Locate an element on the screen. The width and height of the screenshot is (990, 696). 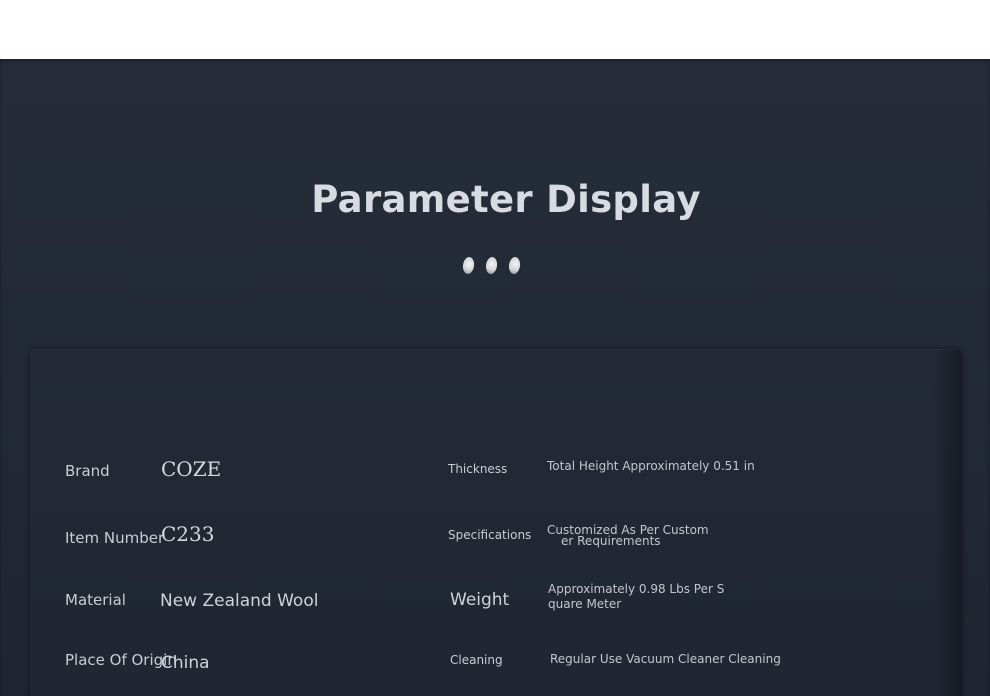
material-value: New Zealand Wool is located at coordinates (239, 601).